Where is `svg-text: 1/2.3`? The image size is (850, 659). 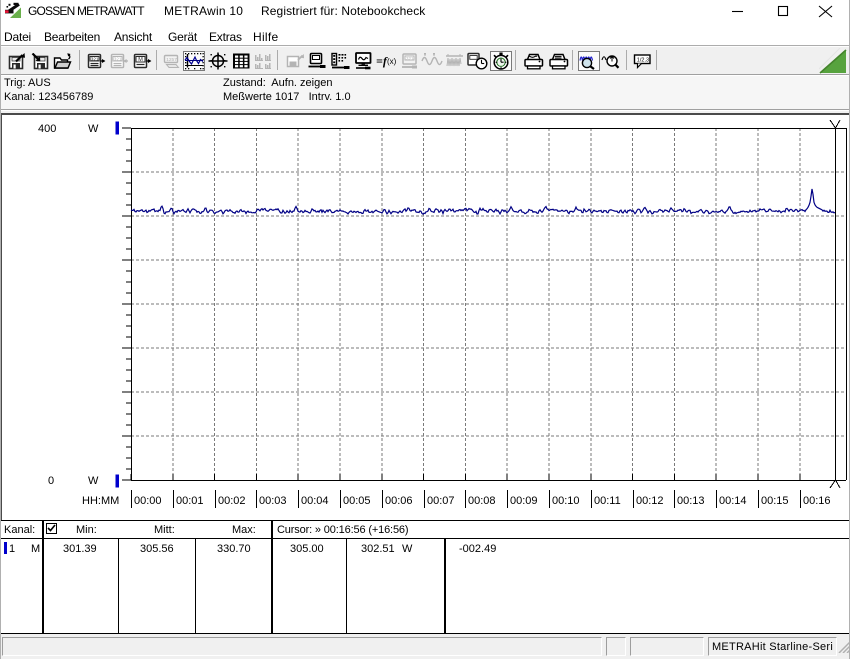 svg-text: 1/2.3 is located at coordinates (643, 61).